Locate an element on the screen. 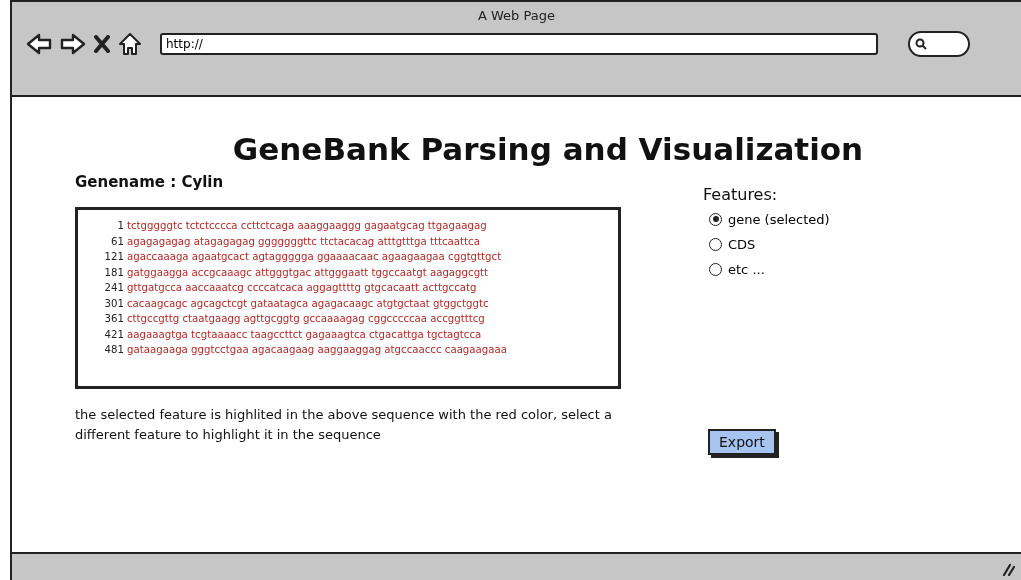 The width and height of the screenshot is (1021, 580). sequence-line: gttgatgcca aaccaaatcg ccccatcaca aggagttttg gtgcacaatt acttgccatg is located at coordinates (302, 288).